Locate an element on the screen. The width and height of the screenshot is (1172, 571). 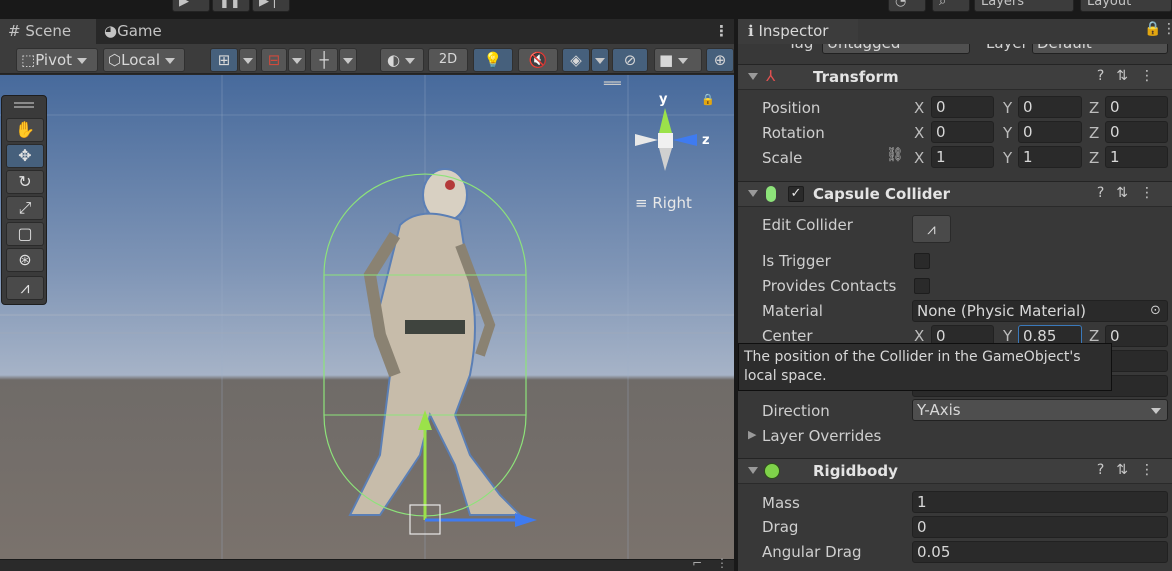
orientation-gizmo is located at coordinates (666, 139).